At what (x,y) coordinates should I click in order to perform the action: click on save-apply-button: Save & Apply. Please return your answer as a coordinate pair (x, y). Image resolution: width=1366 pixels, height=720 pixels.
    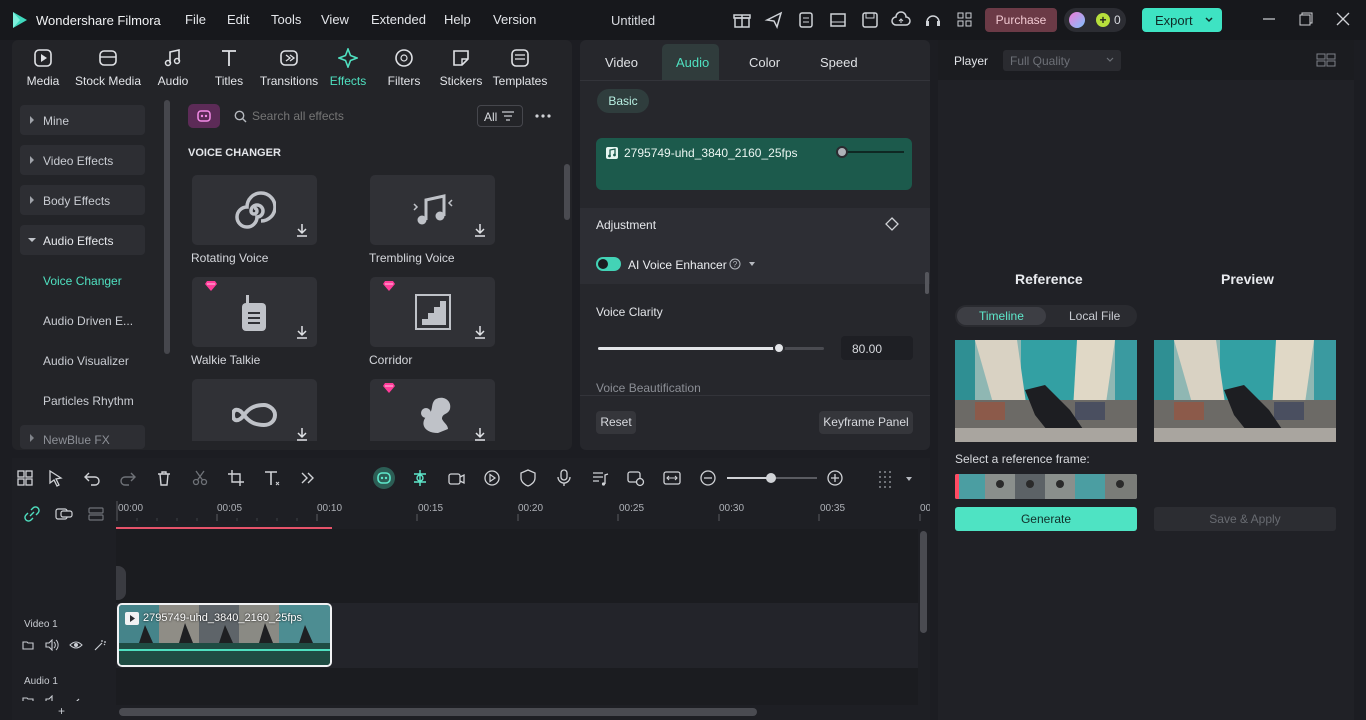
    Looking at the image, I should click on (1245, 519).